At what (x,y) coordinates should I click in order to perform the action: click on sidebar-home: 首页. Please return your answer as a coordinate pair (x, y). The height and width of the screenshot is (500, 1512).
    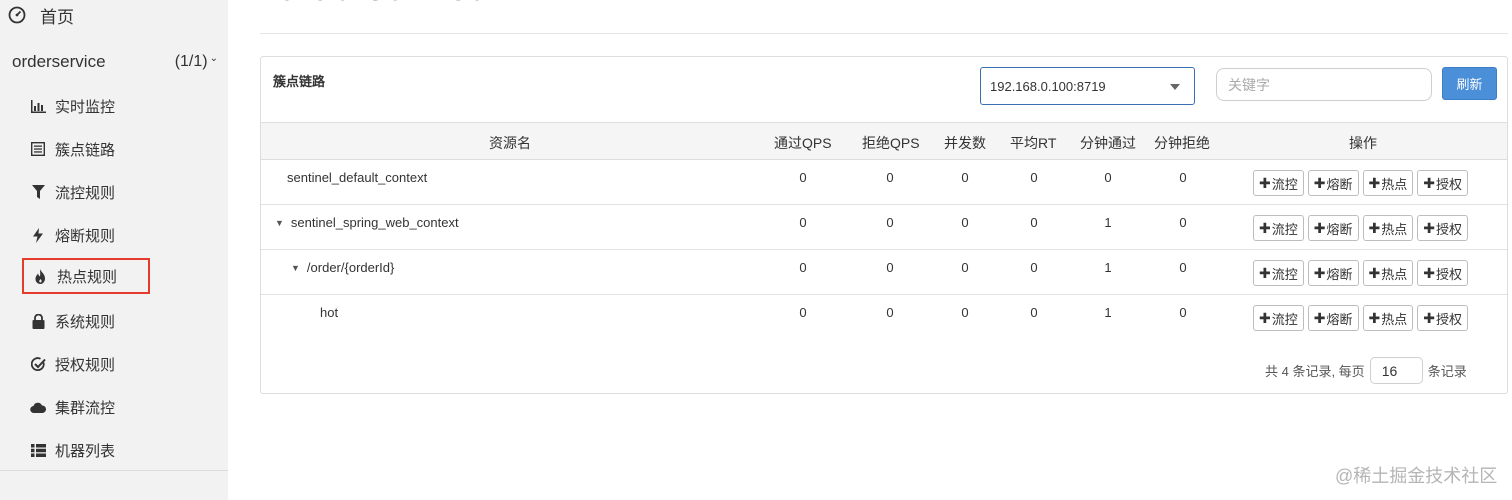
    Looking at the image, I should click on (41, 15).